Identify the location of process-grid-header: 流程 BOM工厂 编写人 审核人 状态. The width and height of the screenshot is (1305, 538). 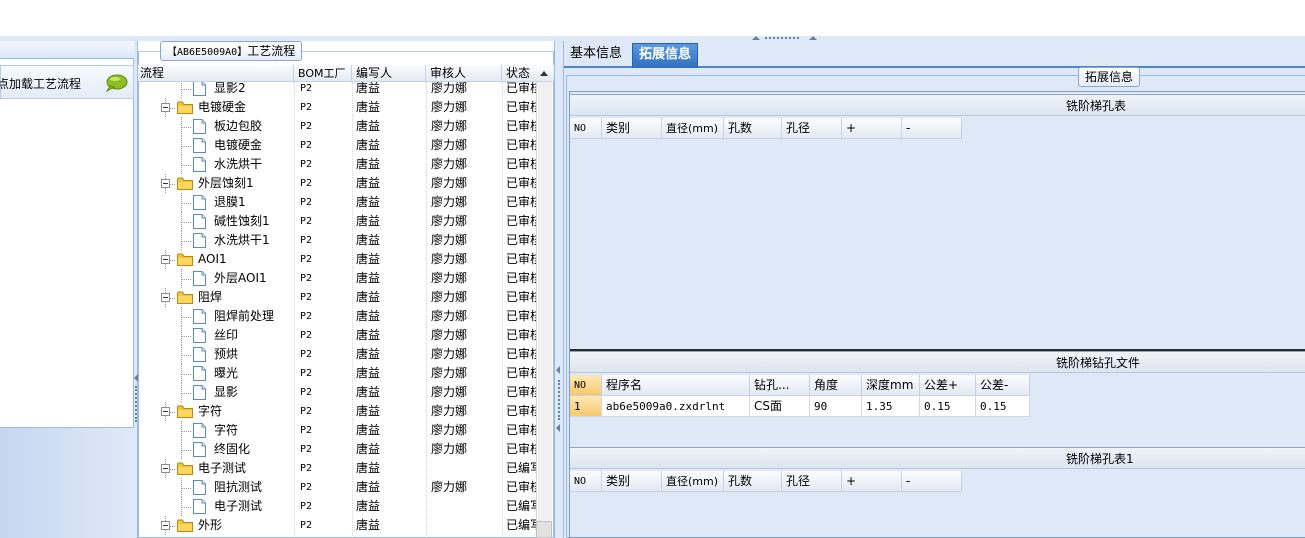
(346, 73).